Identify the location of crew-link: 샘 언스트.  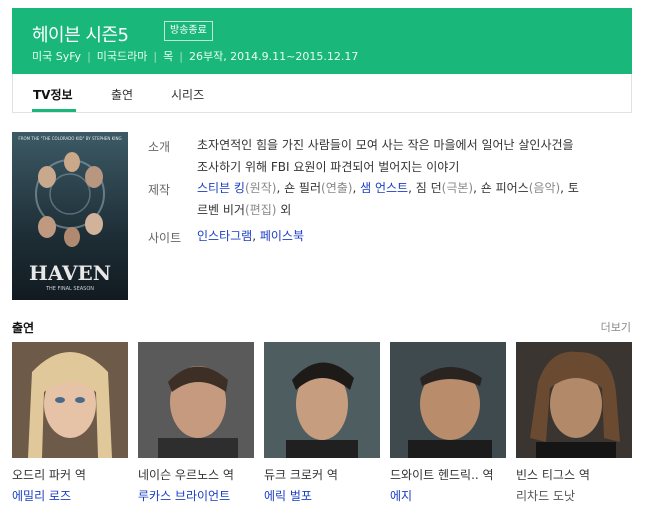
(384, 188).